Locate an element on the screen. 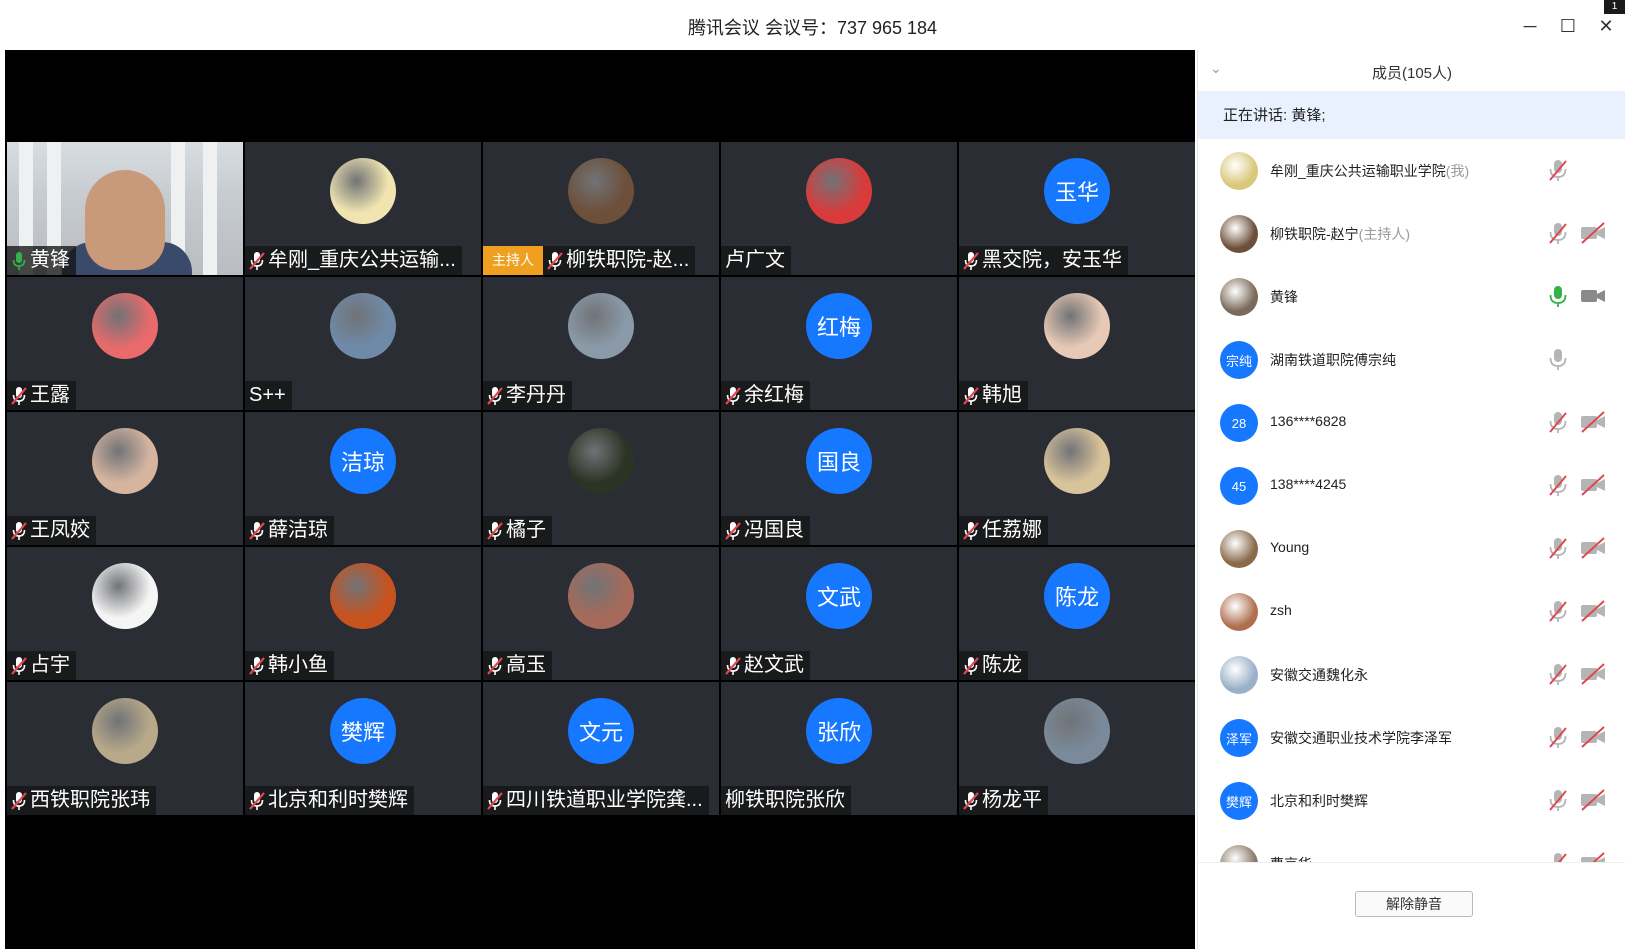 This screenshot has height=949, width=1625. participant-tile: 韩小鱼 is located at coordinates (363, 613).